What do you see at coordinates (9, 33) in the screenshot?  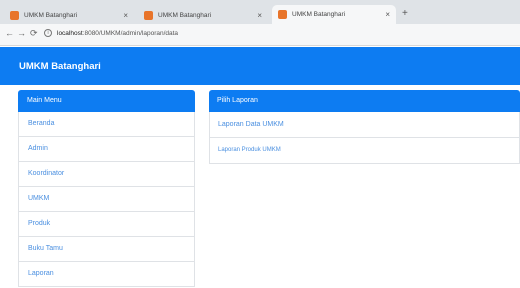 I see `back-icon: ←` at bounding box center [9, 33].